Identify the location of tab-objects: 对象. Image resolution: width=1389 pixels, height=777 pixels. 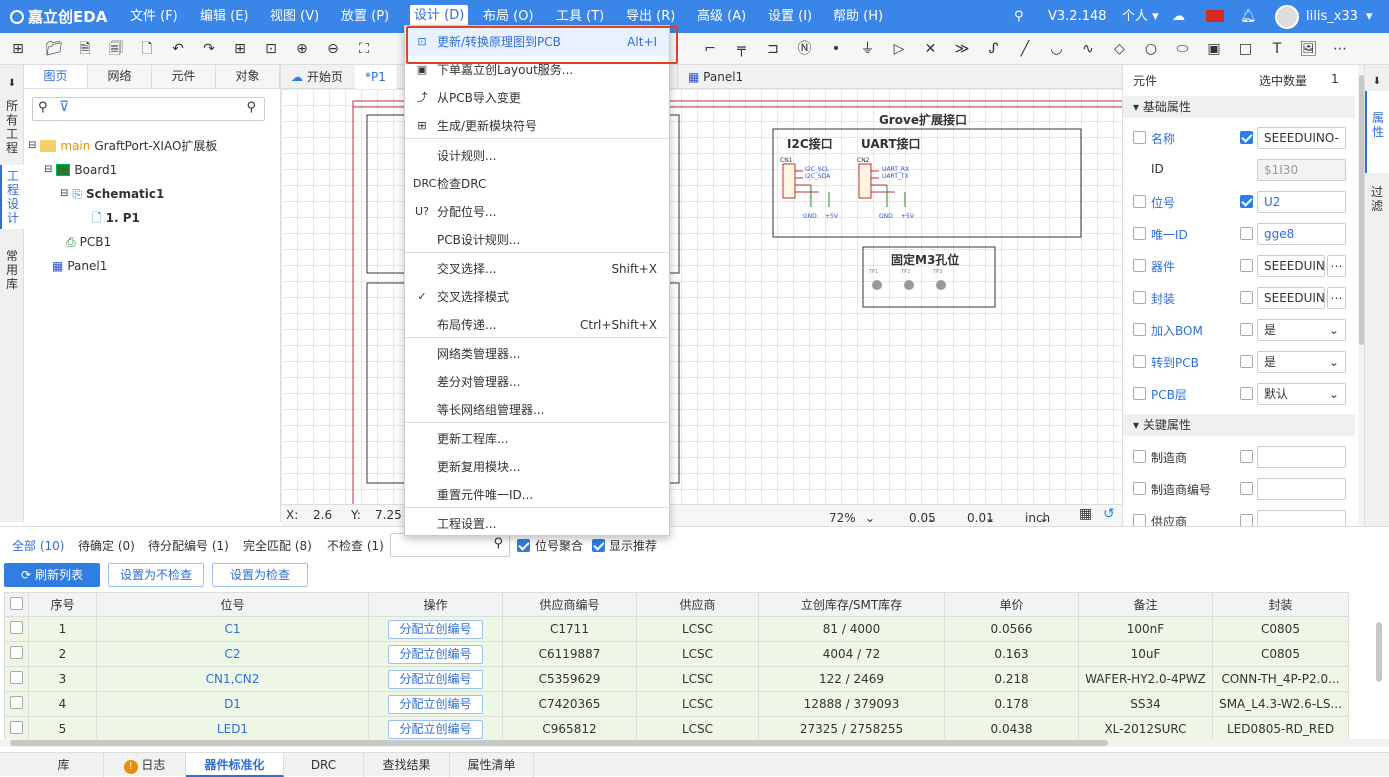
(248, 76).